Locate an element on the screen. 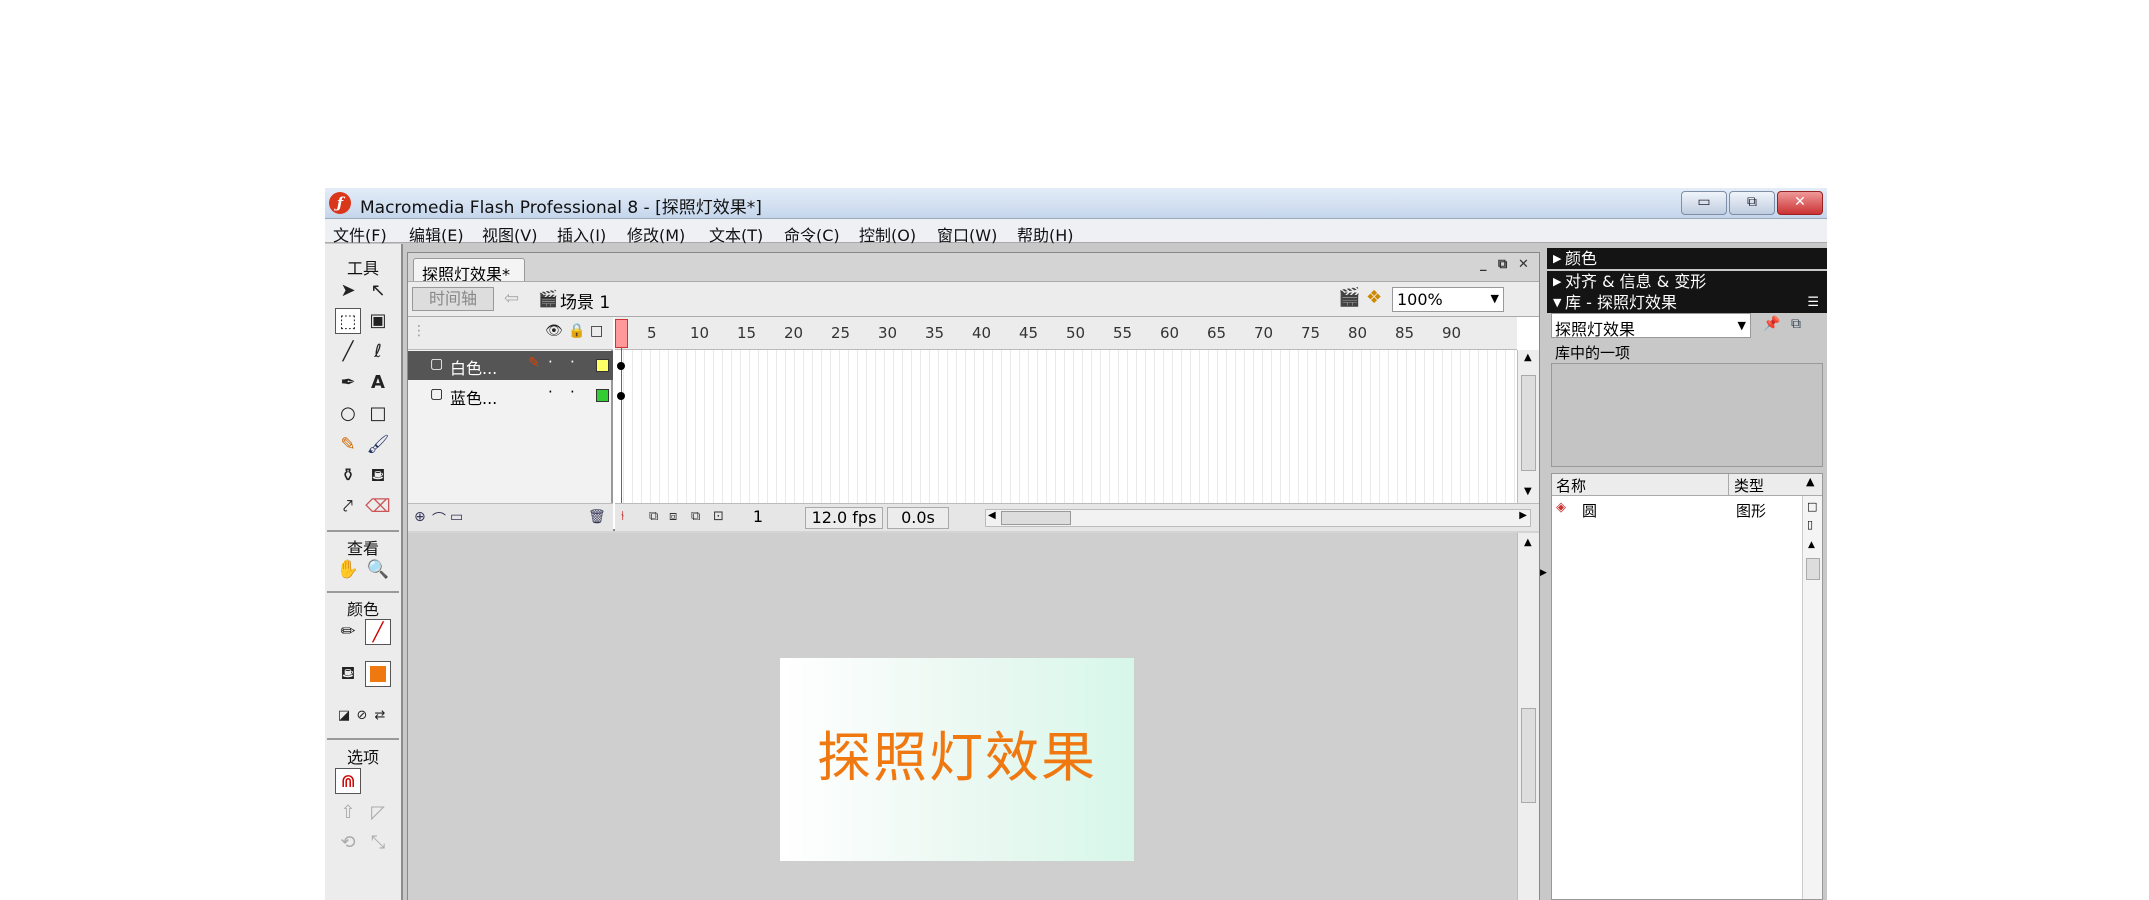  stage-title-text: 探照灯效果 is located at coordinates (957, 752).